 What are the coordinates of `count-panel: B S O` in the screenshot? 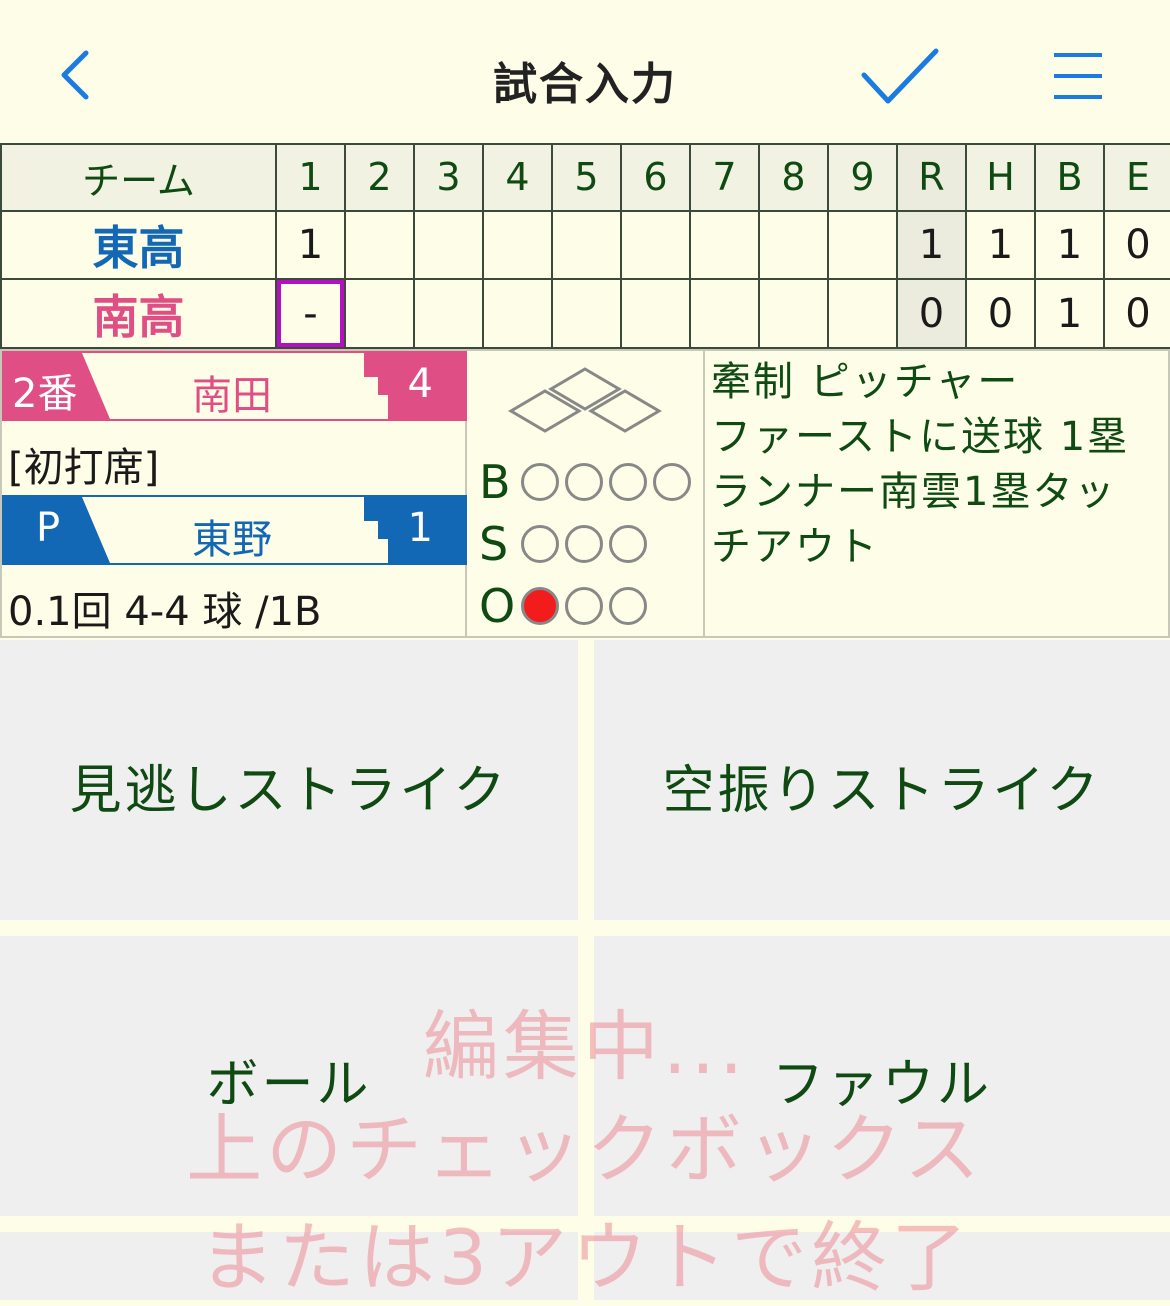 It's located at (585, 493).